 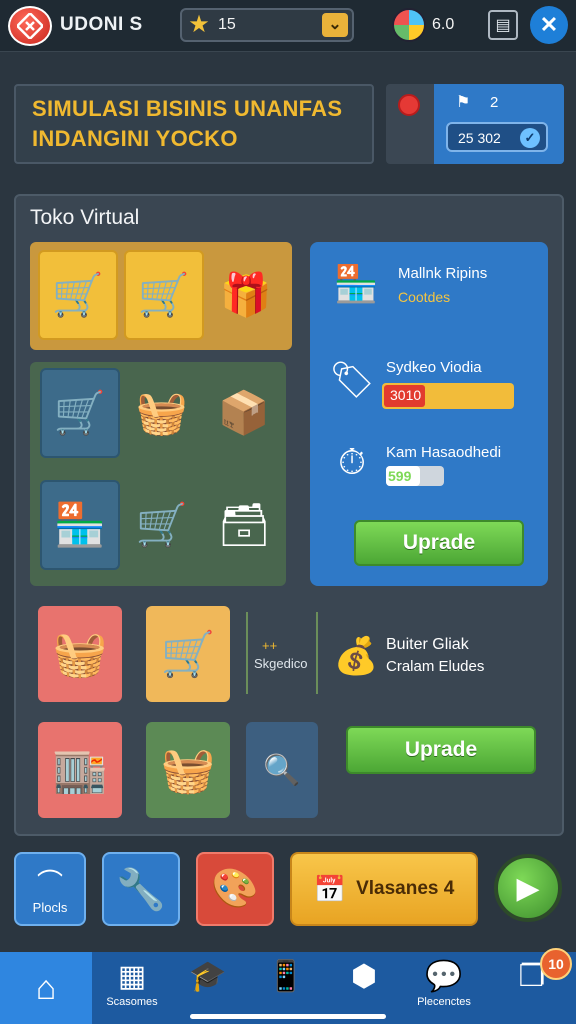 I want to click on nav-item-reports: ▦ Scasomes, so click(x=132, y=989).